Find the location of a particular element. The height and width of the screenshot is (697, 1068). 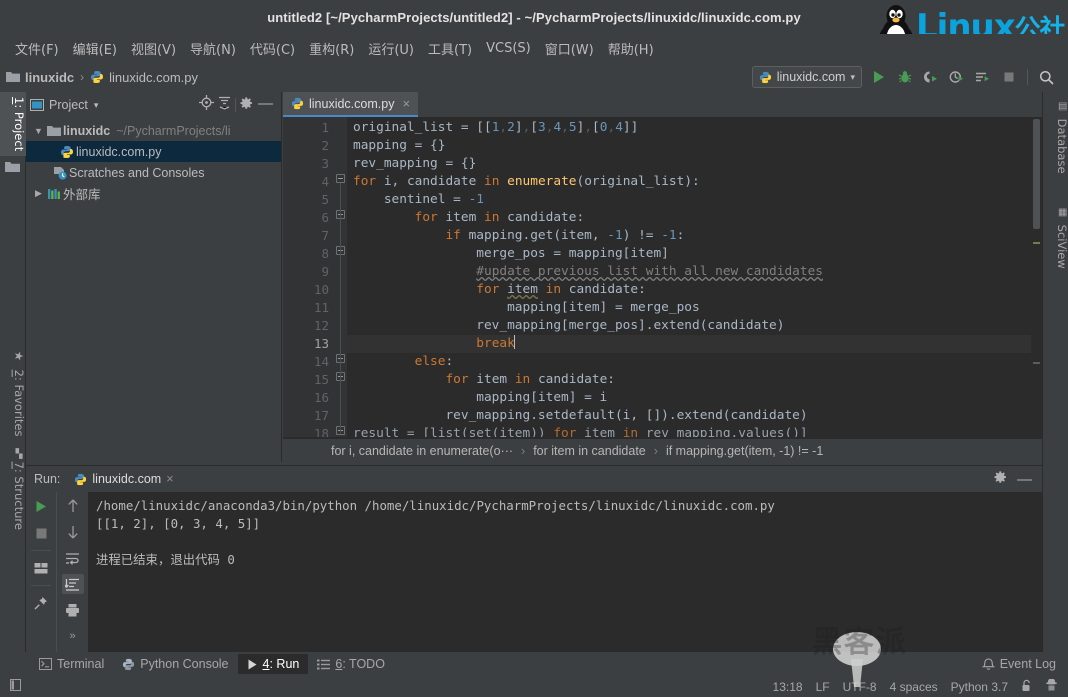

scroll-down-button is located at coordinates (73, 532).